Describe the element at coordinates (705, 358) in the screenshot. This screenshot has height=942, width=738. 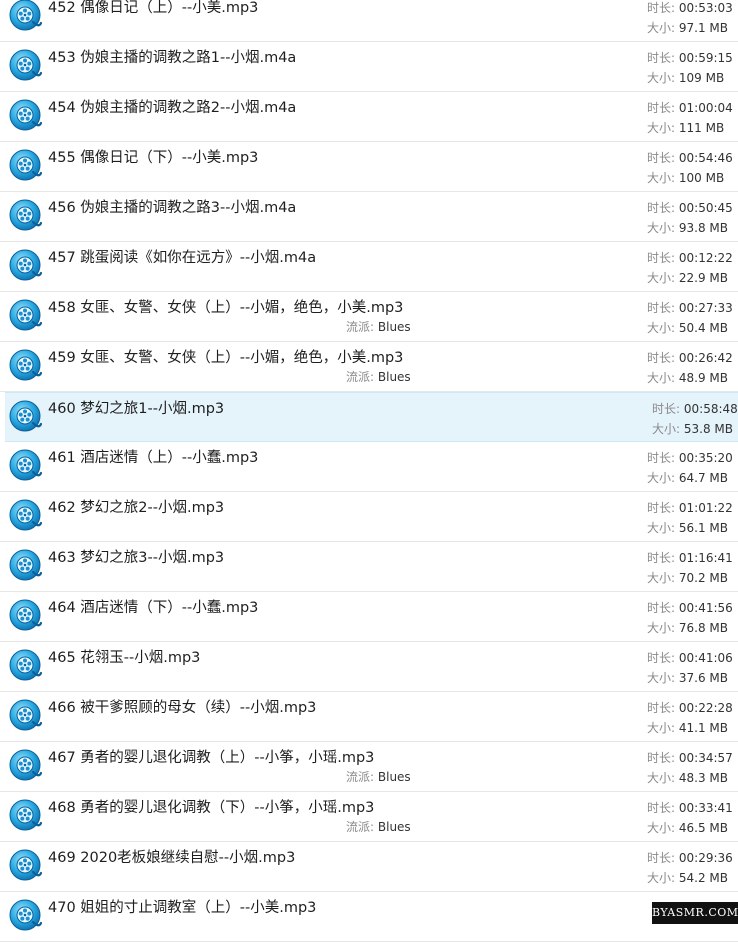
I see `duration-value: 00:26:42` at that location.